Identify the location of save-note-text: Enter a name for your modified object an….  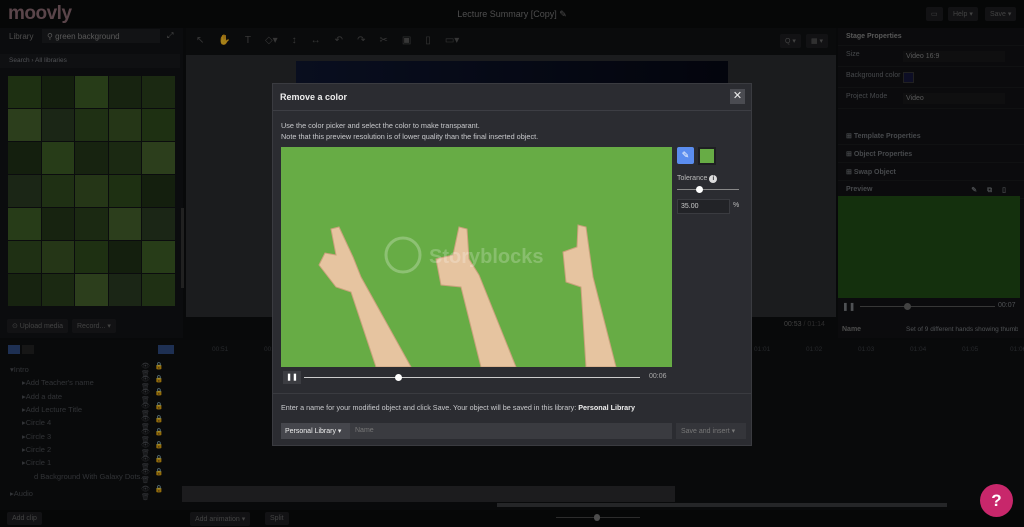
(429, 407).